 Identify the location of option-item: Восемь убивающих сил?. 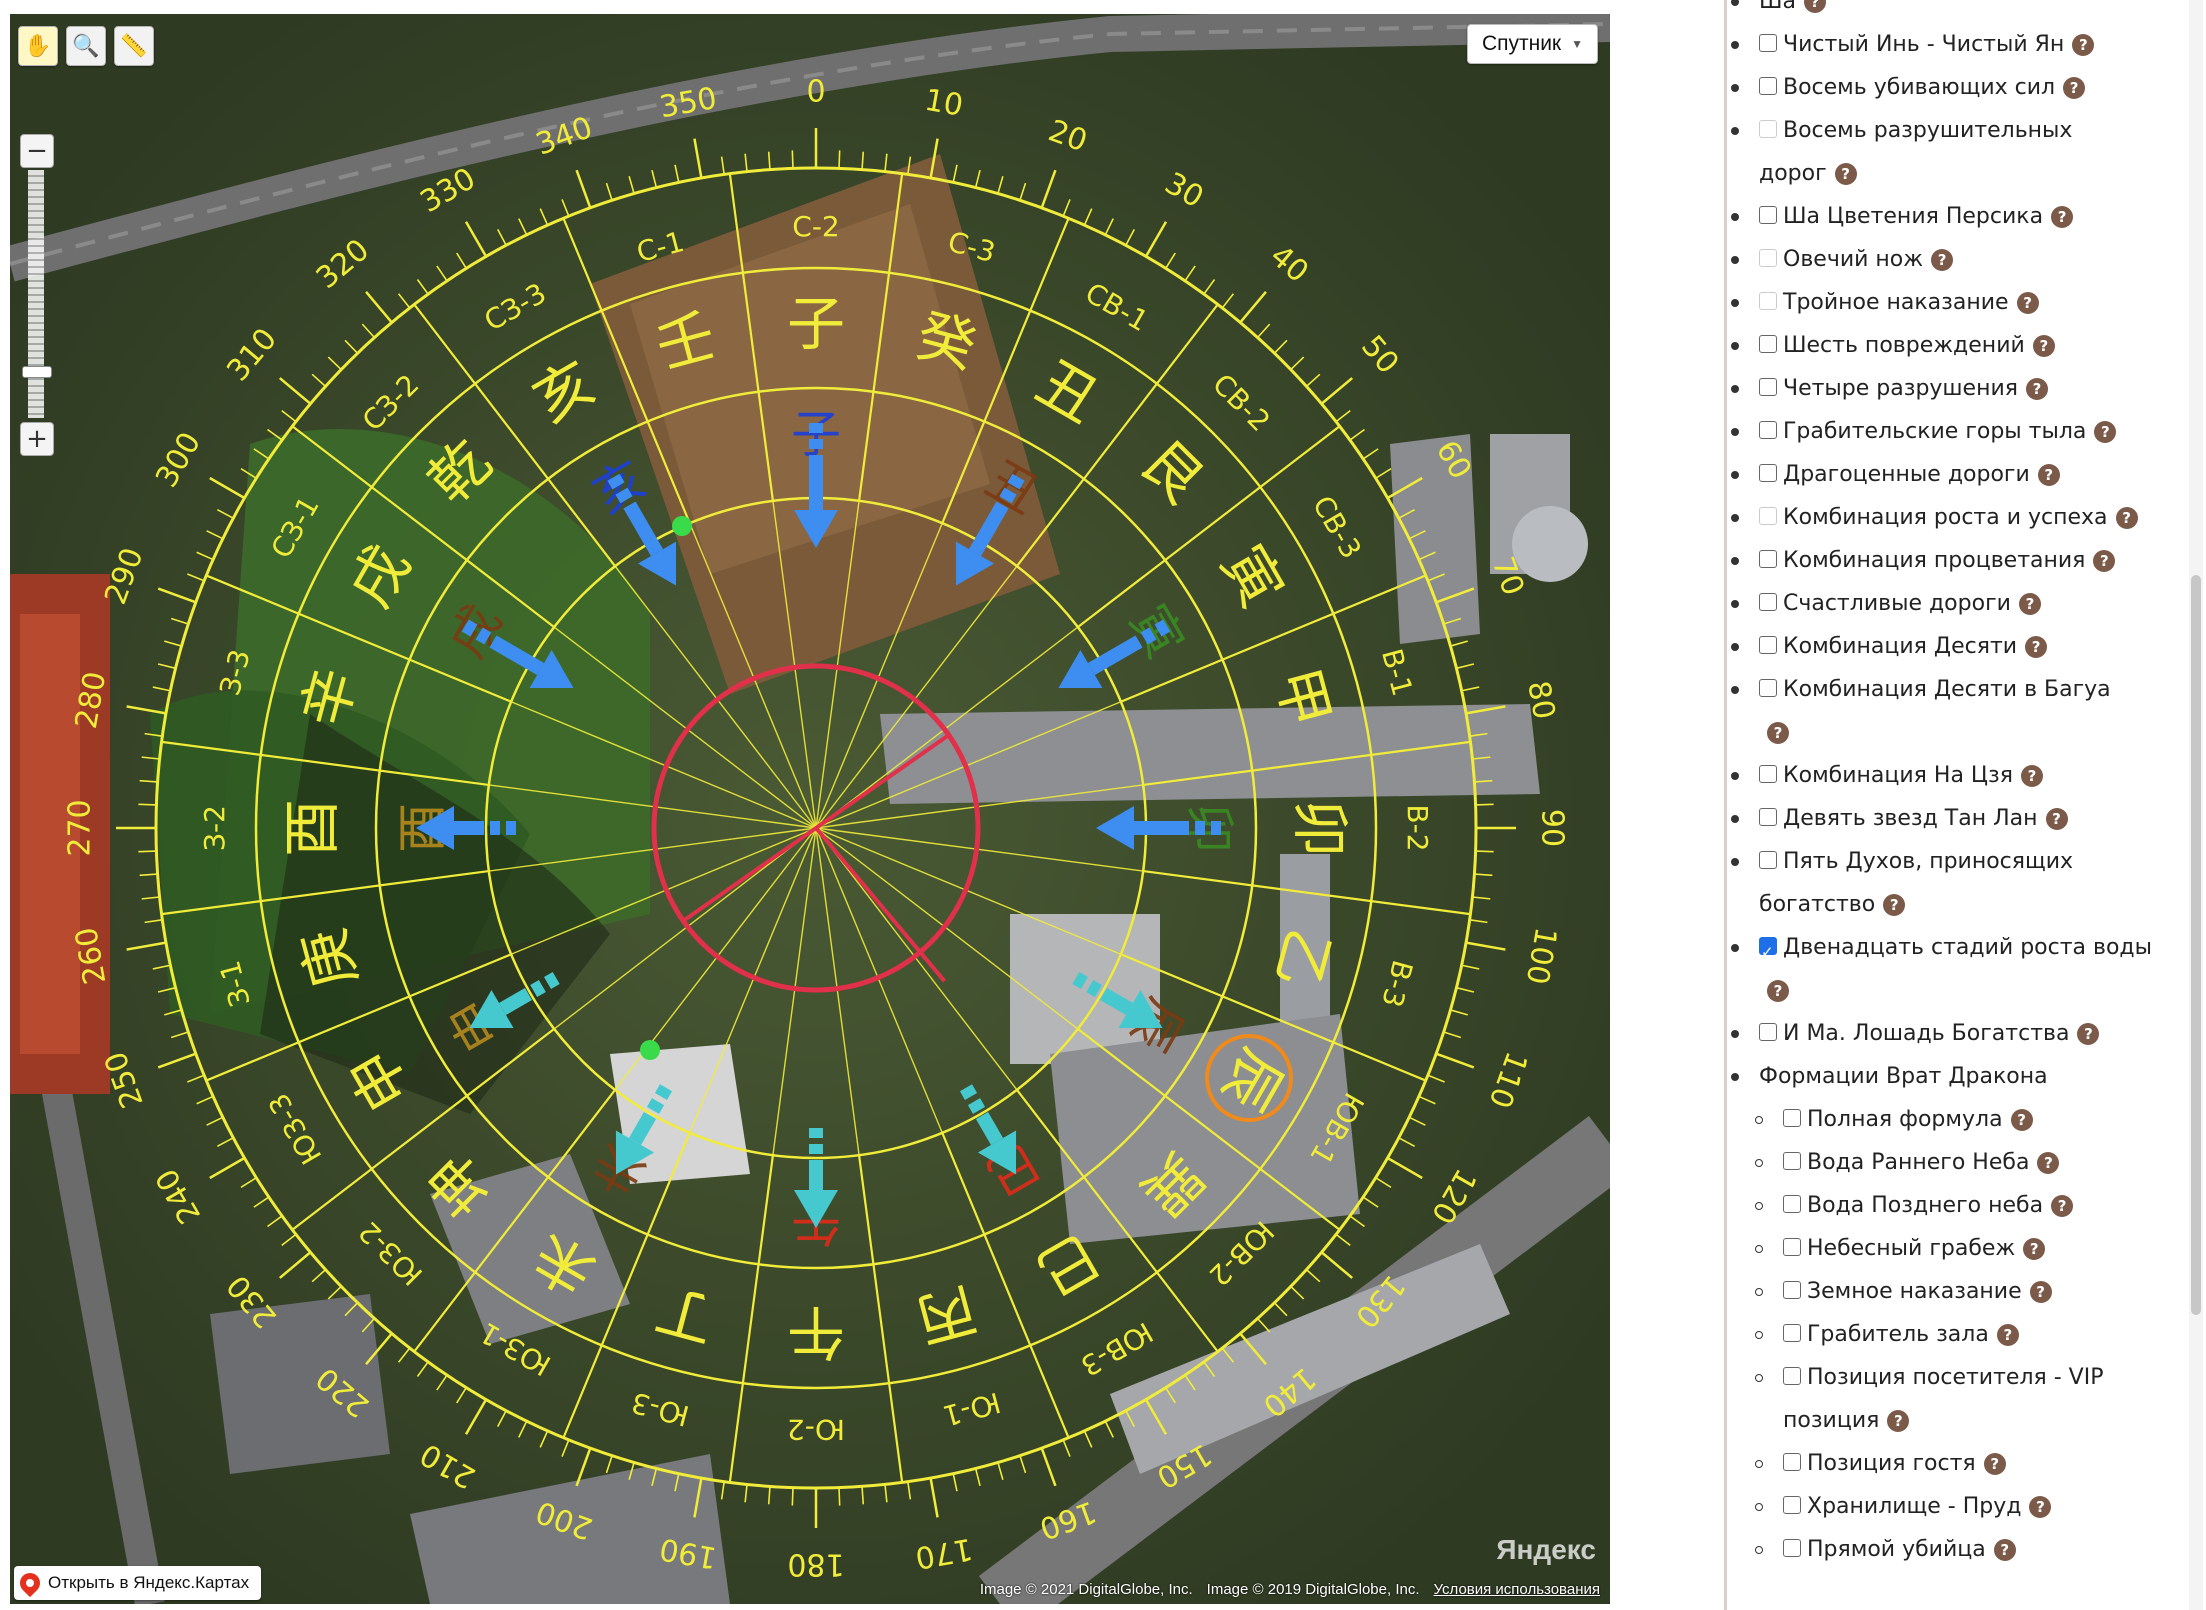
(1949, 87).